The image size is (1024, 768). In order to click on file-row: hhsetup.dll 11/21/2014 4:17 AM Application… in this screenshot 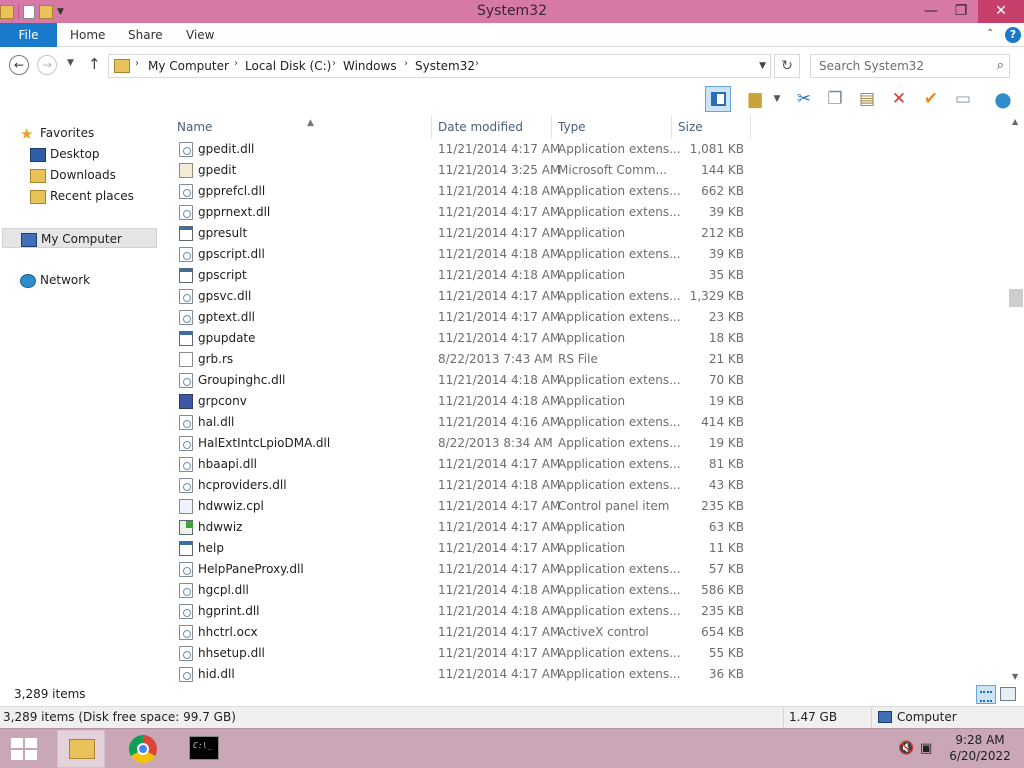, I will do `click(460, 653)`.